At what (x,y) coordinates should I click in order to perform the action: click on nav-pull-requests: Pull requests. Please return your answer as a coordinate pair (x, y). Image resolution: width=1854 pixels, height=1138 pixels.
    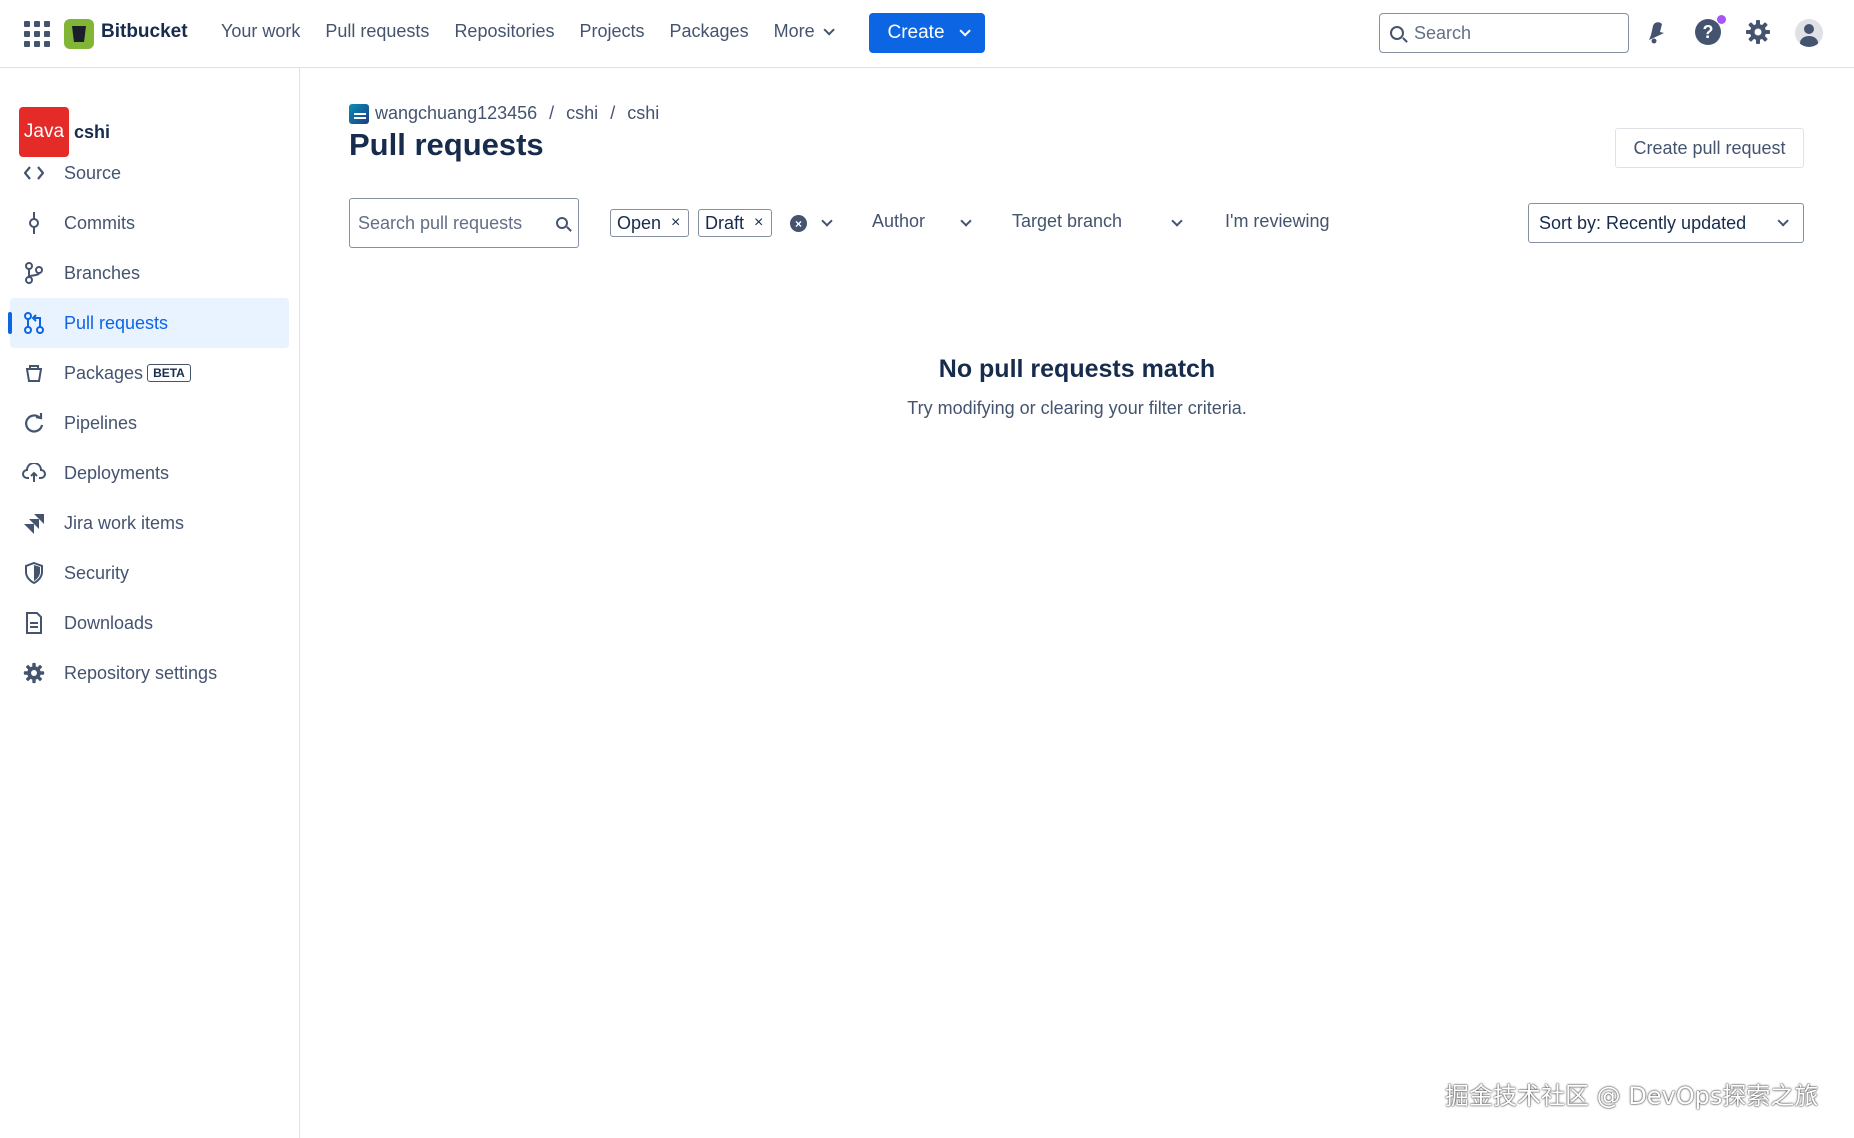
    Looking at the image, I should click on (377, 31).